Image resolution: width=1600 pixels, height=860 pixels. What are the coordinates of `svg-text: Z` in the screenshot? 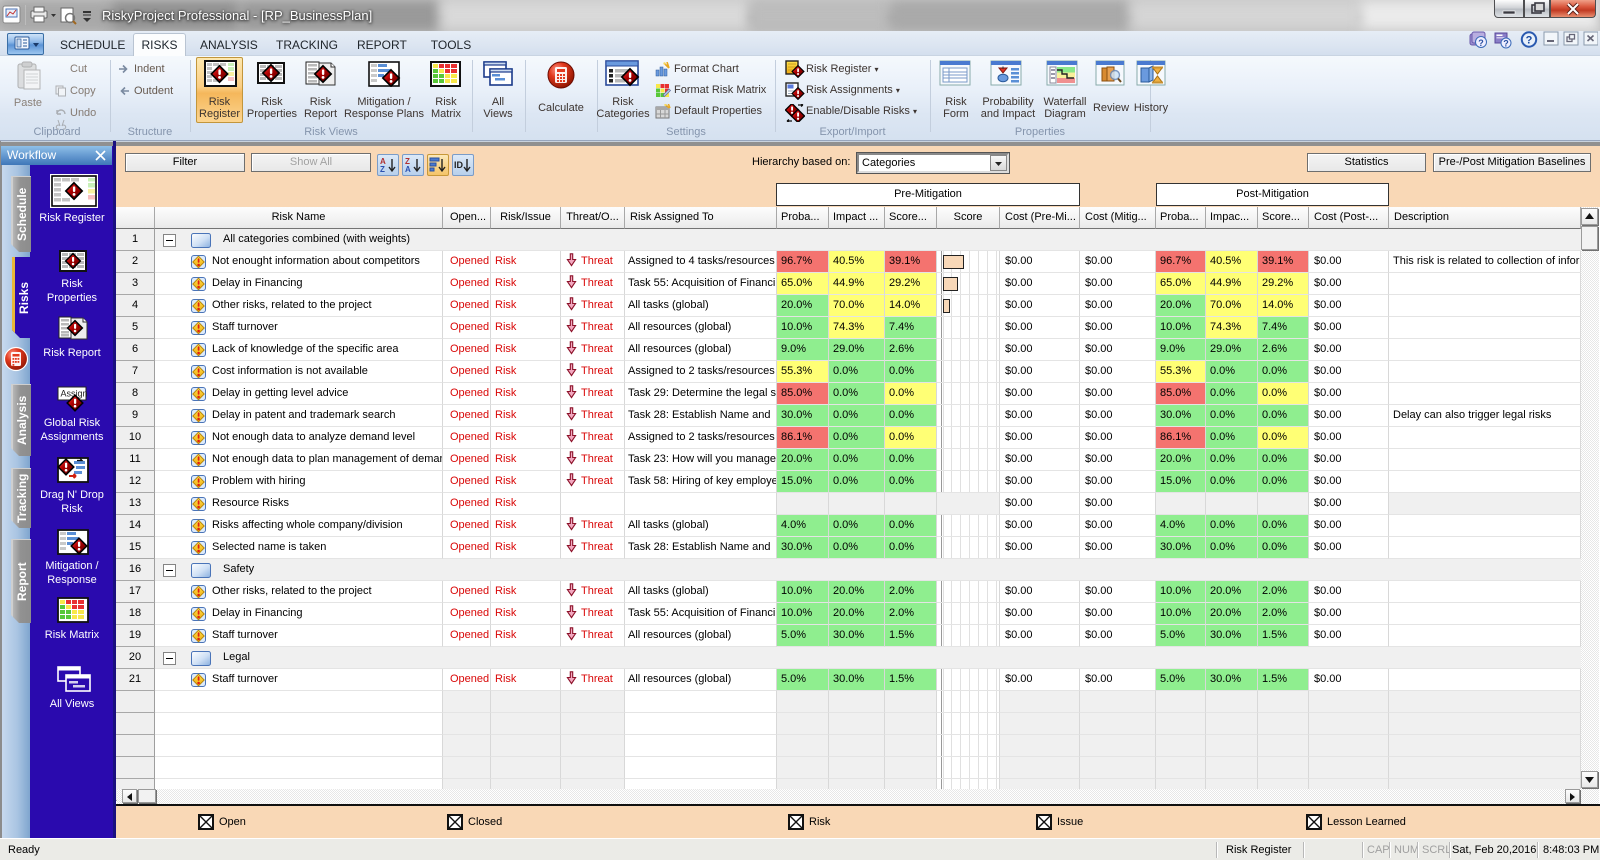 It's located at (382, 169).